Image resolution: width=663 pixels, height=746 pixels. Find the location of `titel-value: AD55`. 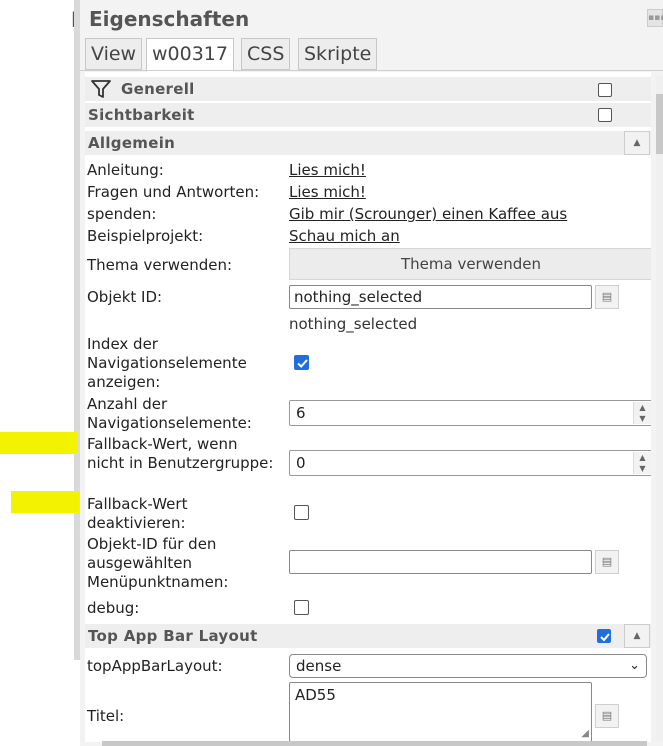

titel-value: AD55 is located at coordinates (315, 695).